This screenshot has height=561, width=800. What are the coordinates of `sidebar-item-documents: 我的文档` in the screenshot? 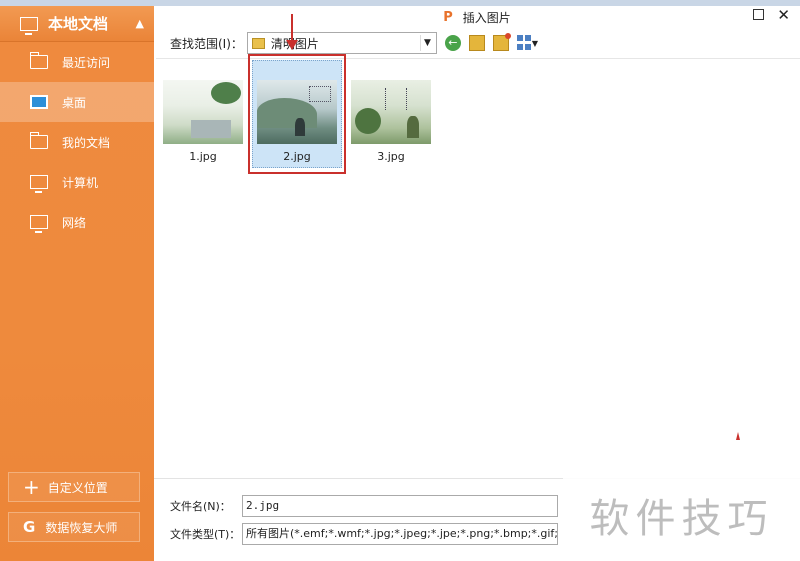 It's located at (77, 142).